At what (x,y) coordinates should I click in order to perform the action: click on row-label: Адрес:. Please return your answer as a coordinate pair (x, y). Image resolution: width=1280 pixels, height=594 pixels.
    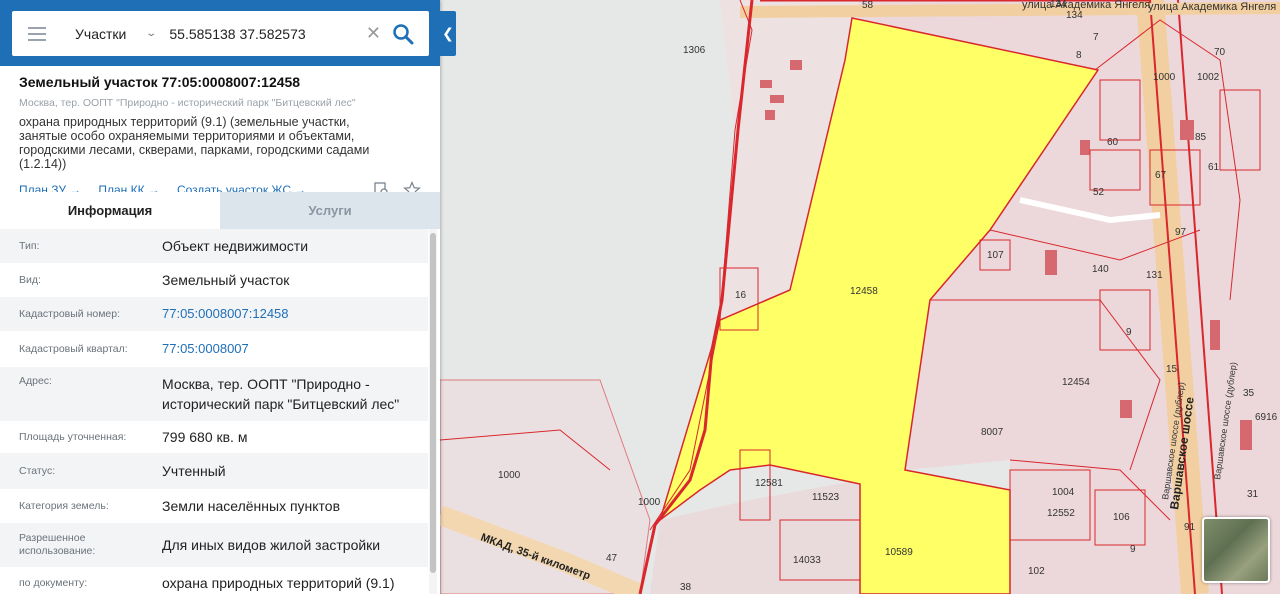
    Looking at the image, I should click on (35, 381).